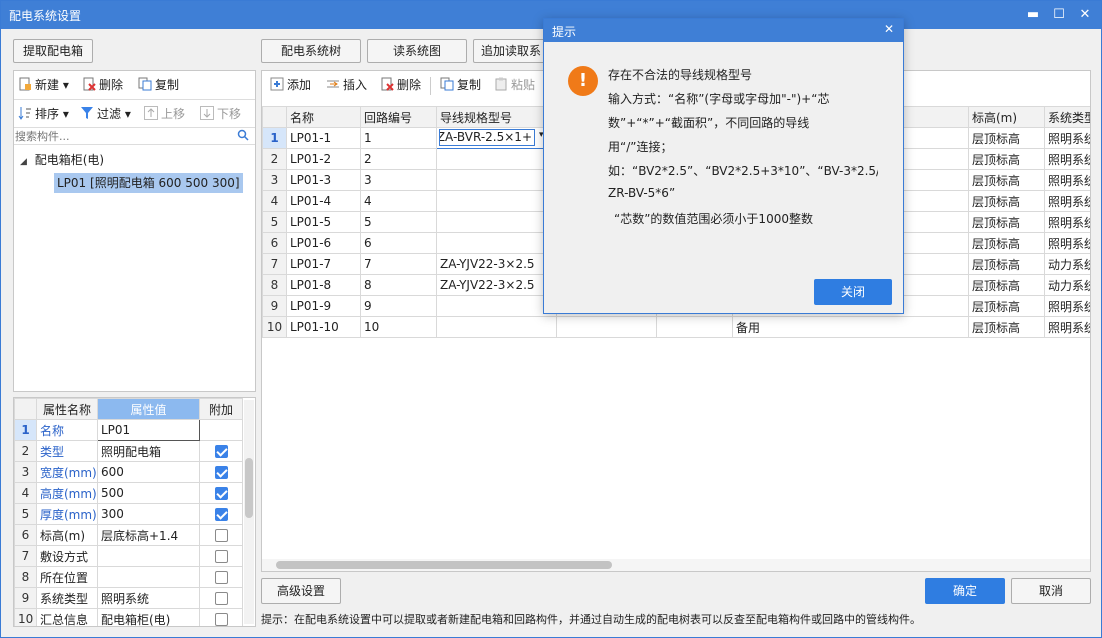  Describe the element at coordinates (606, 327) in the screenshot. I see `cell-col5` at that location.